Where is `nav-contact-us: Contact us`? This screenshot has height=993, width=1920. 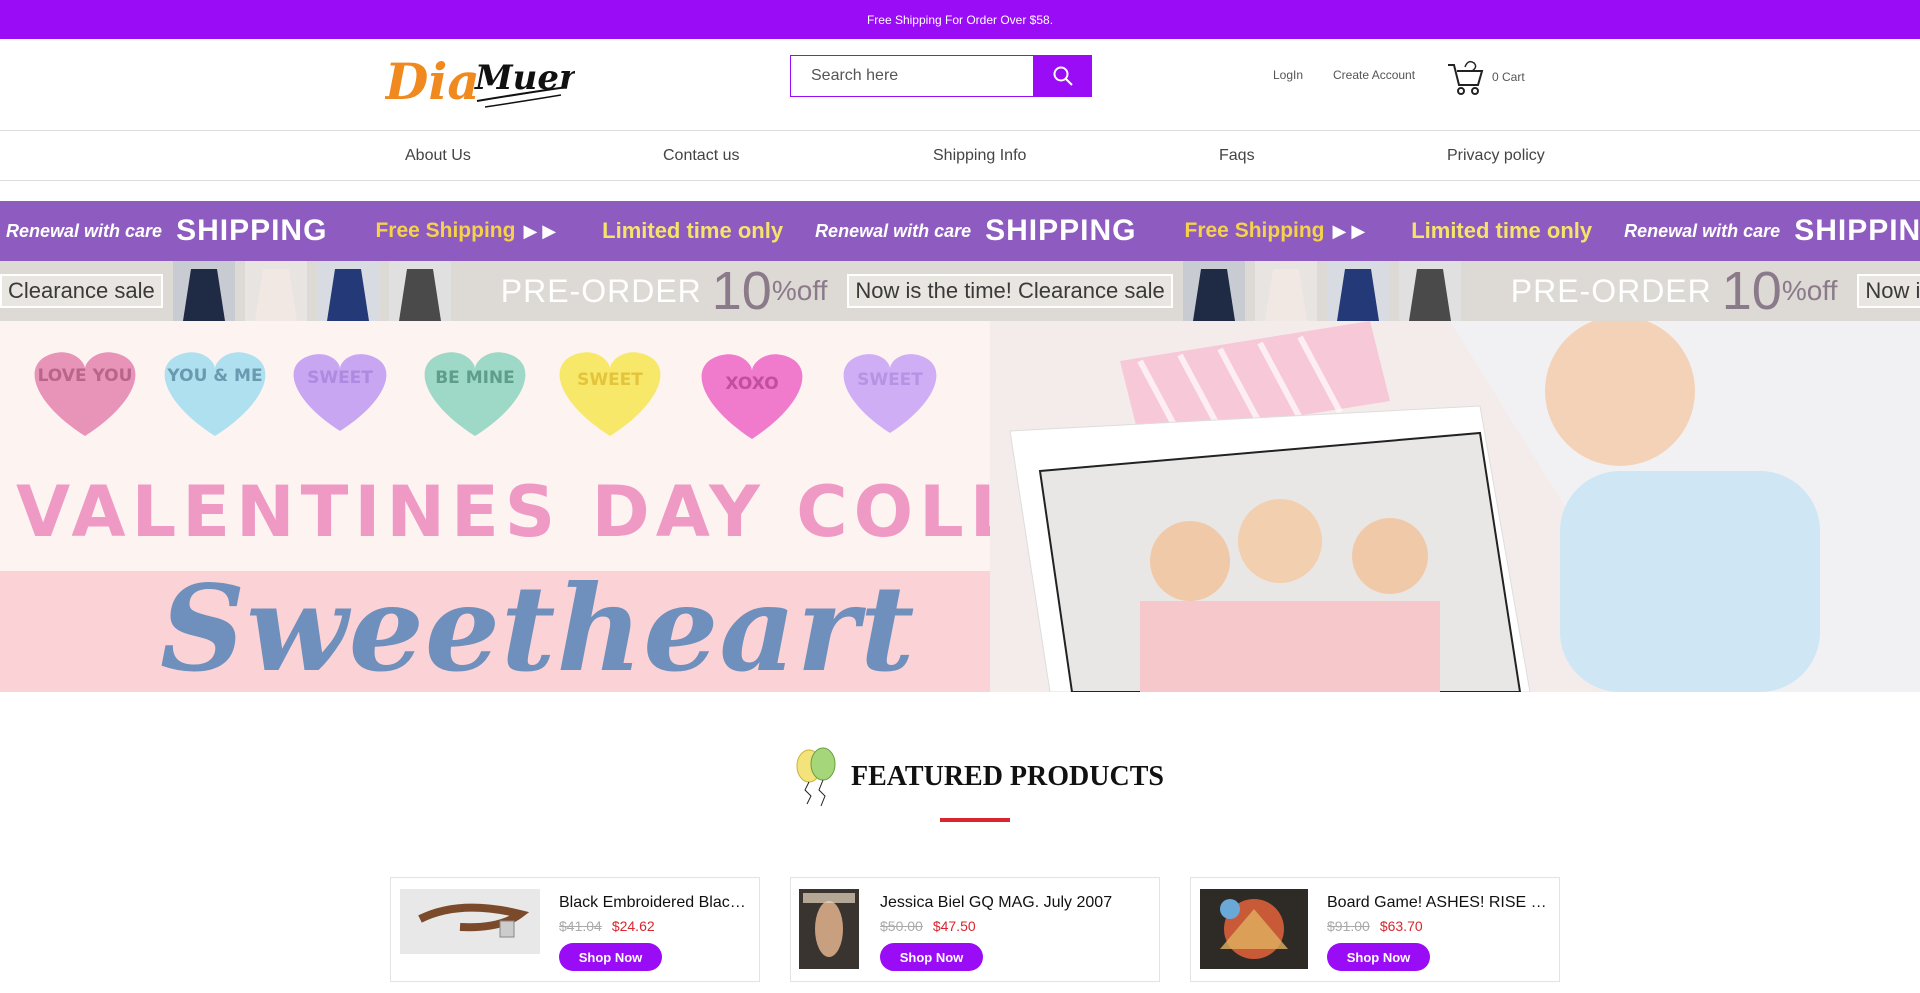
nav-contact-us: Contact us is located at coordinates (701, 156).